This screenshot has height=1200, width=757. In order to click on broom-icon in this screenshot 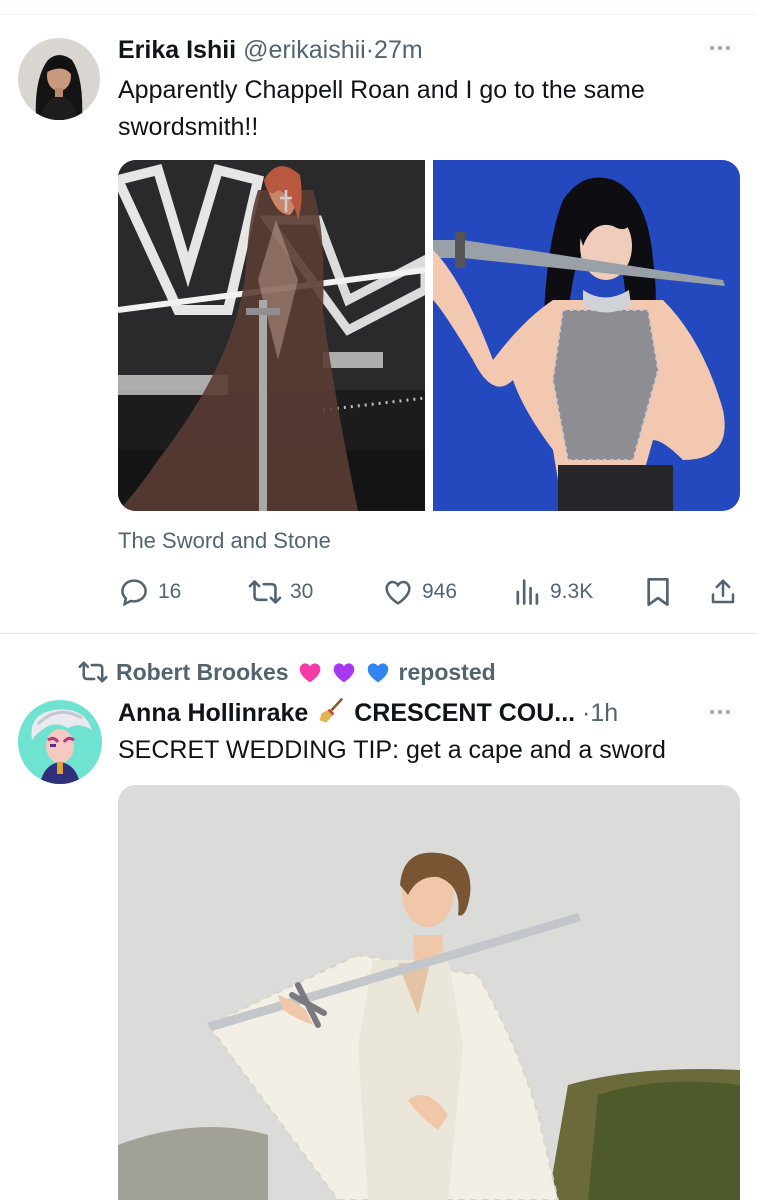, I will do `click(331, 710)`.